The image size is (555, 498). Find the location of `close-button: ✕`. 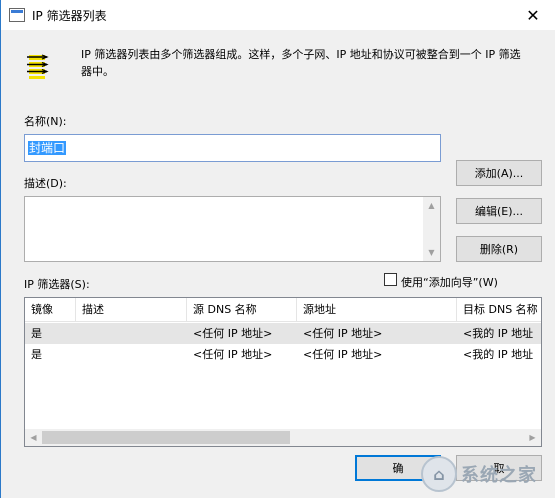

close-button: ✕ is located at coordinates (532, 15).